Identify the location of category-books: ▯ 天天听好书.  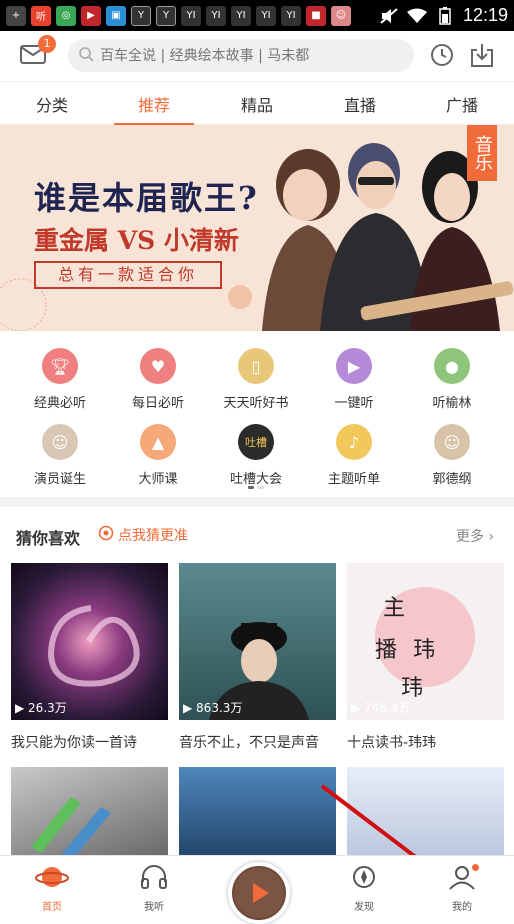
(256, 379).